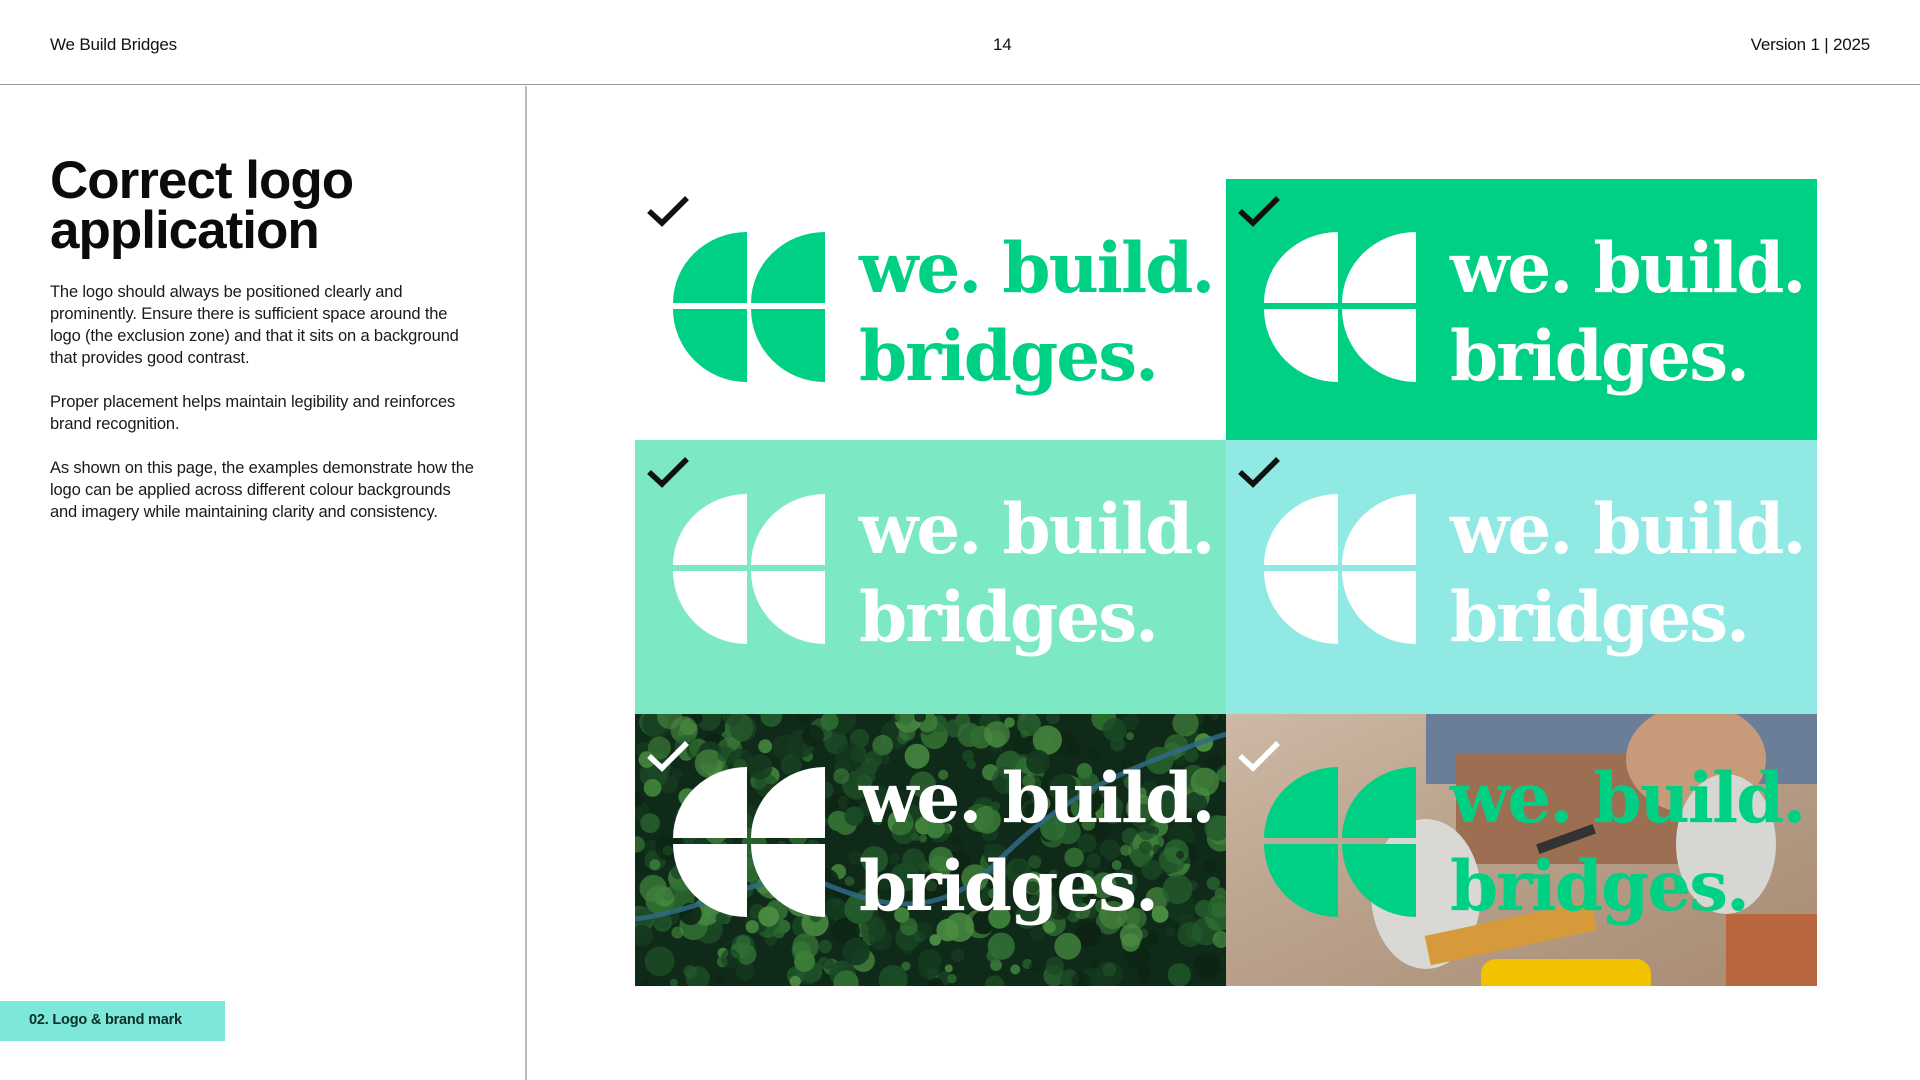 This screenshot has height=1080, width=1920. Describe the element at coordinates (526, 583) in the screenshot. I see `column-divider` at that location.